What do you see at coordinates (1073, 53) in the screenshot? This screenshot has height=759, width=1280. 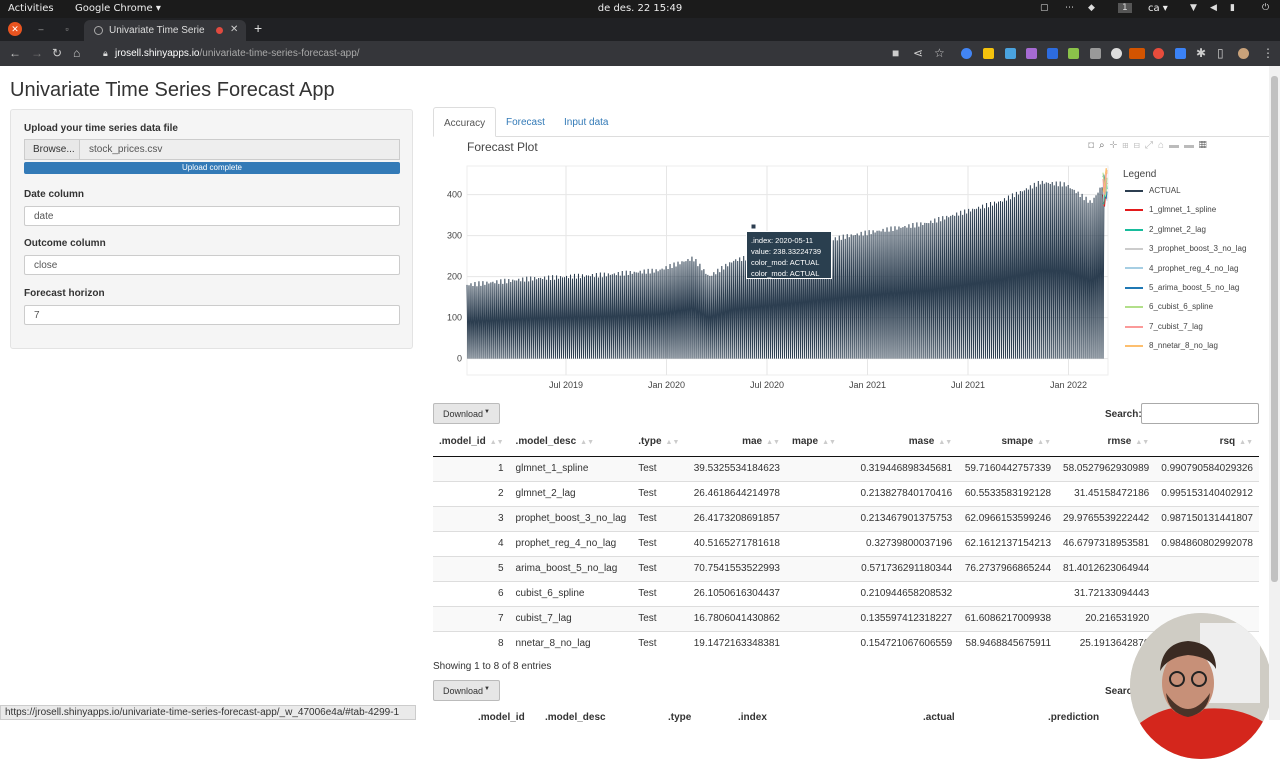 I see `check-extension-icon` at bounding box center [1073, 53].